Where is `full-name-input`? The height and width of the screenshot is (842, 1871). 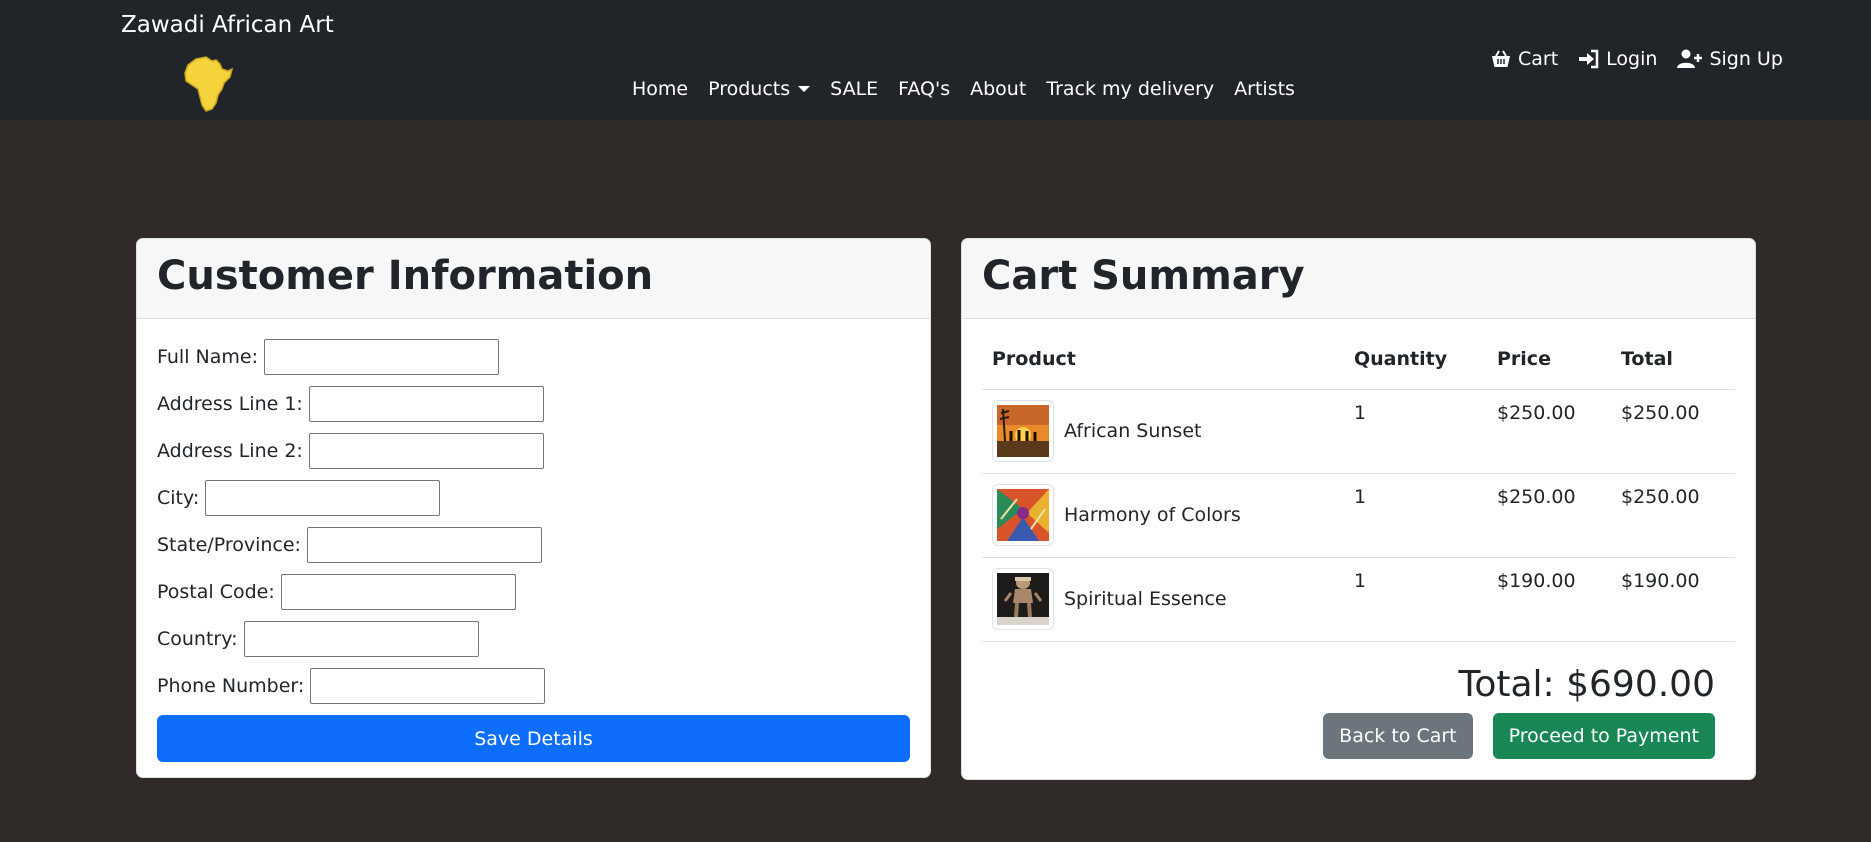 full-name-input is located at coordinates (381, 357).